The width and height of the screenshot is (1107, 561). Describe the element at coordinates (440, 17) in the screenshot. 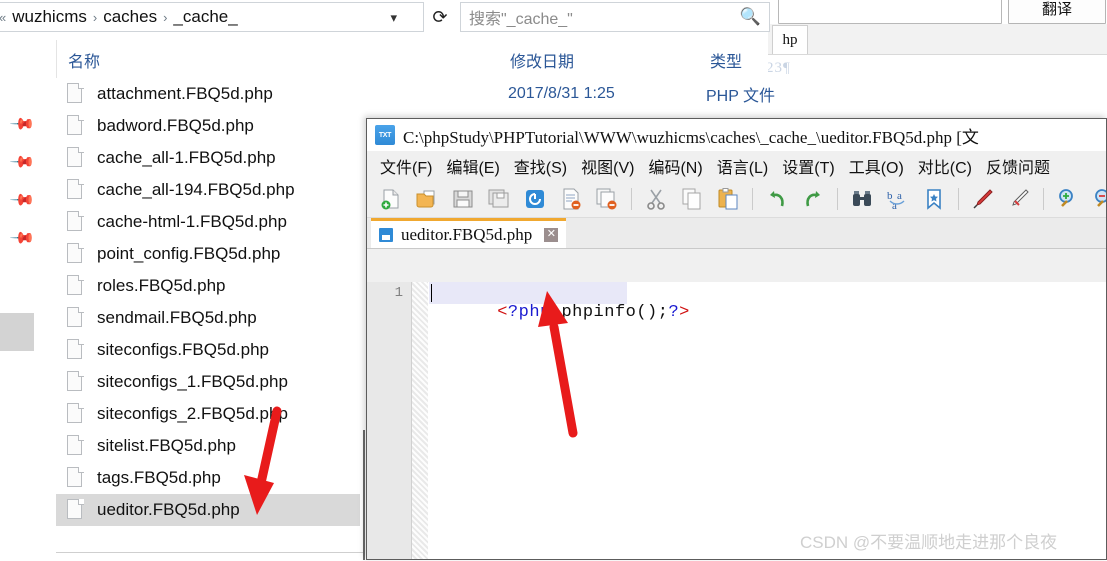

I see `refresh-icon: ⟳` at that location.